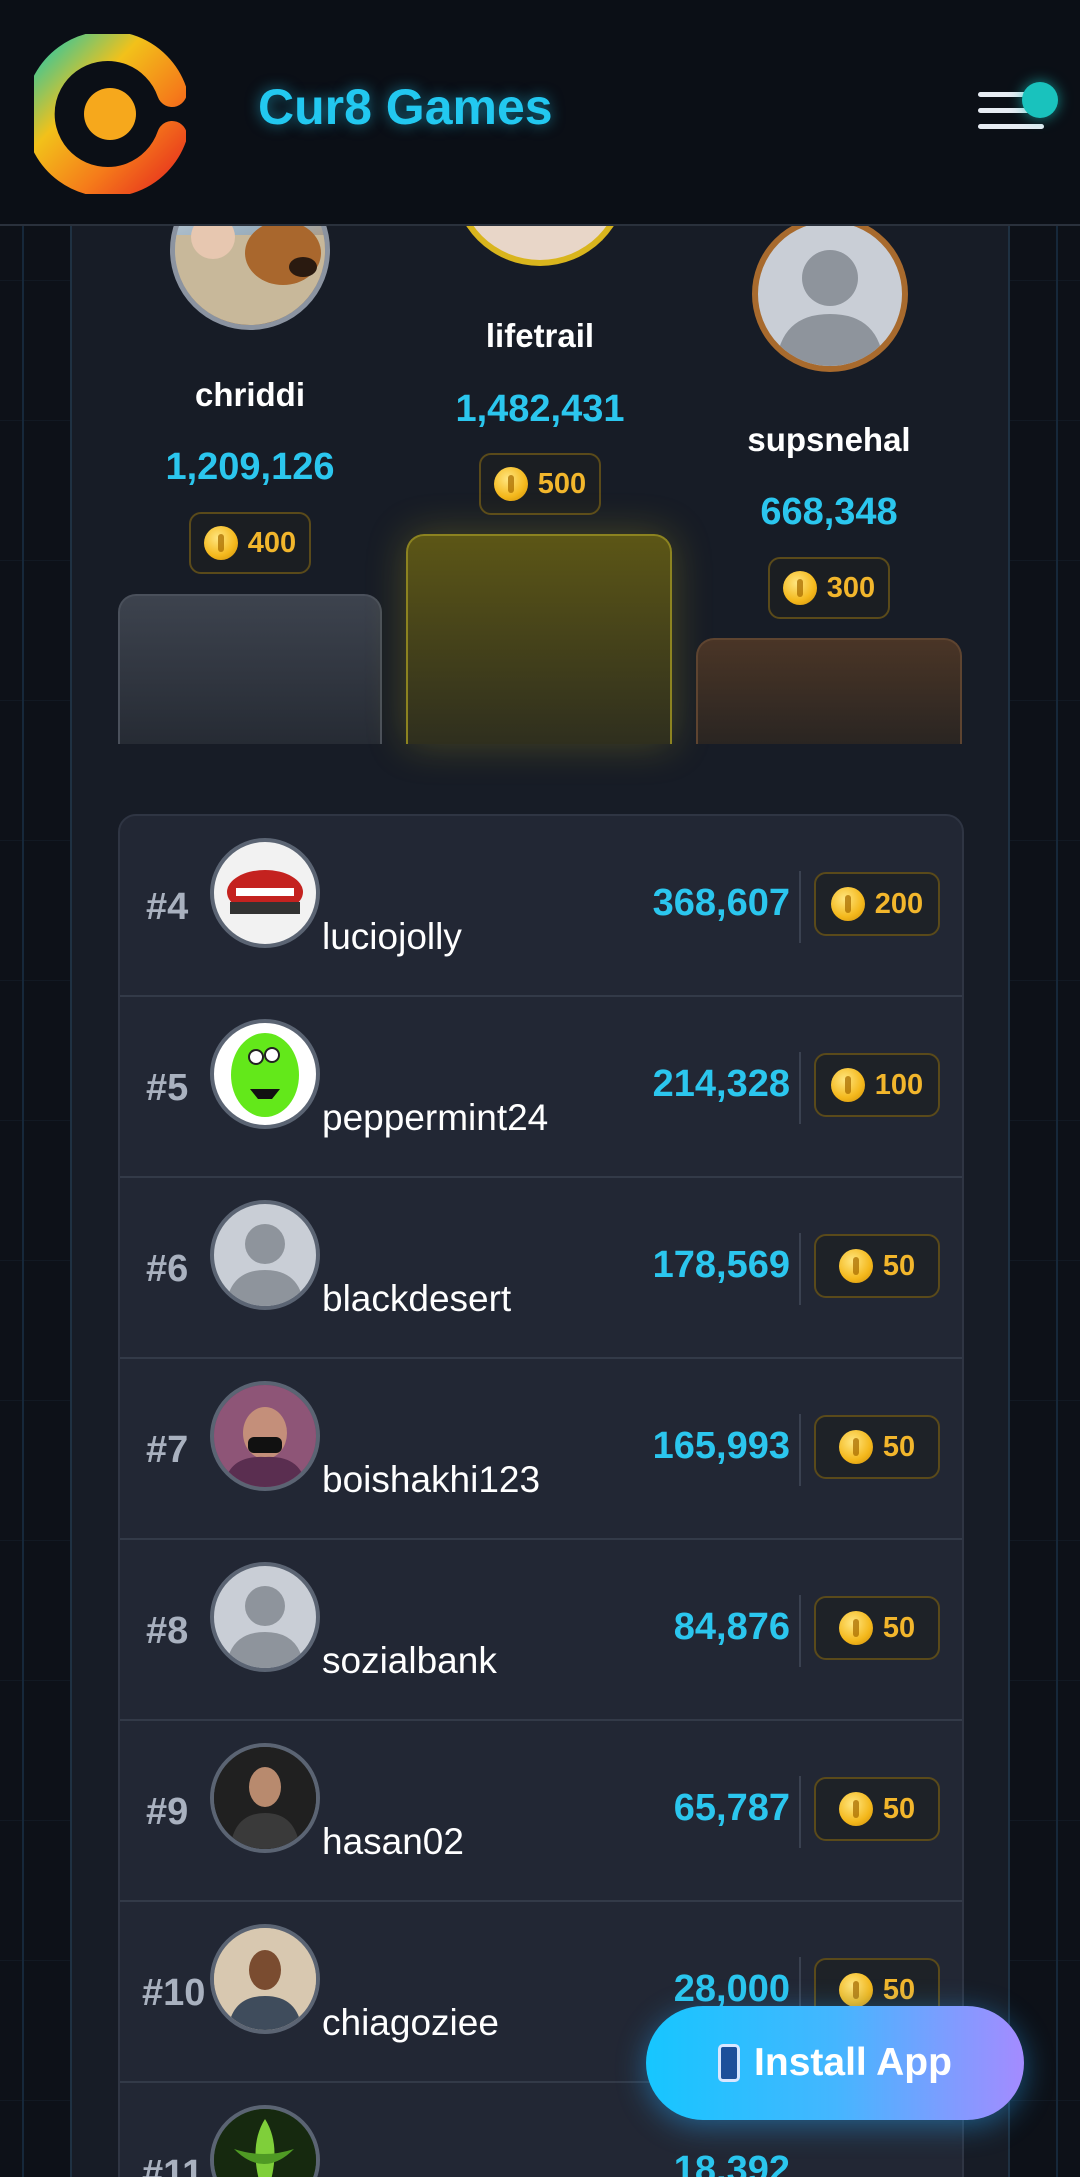  What do you see at coordinates (1040, 100) in the screenshot?
I see `notification-dot-icon` at bounding box center [1040, 100].